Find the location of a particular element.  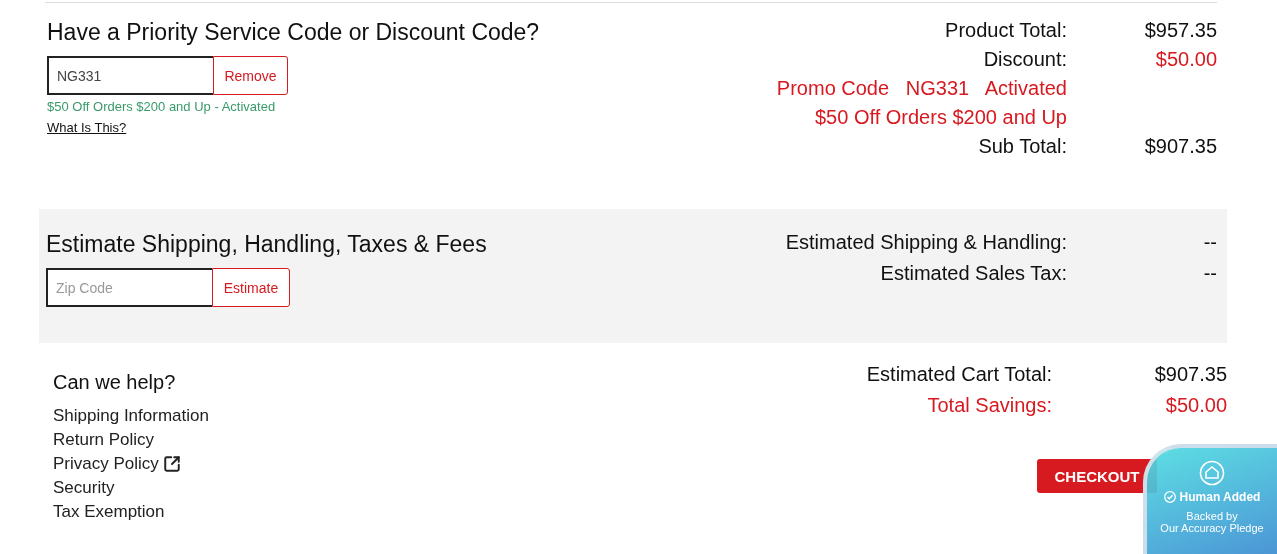

section-title: Have a Priority Service Code or Discount Code? is located at coordinates (293, 32).